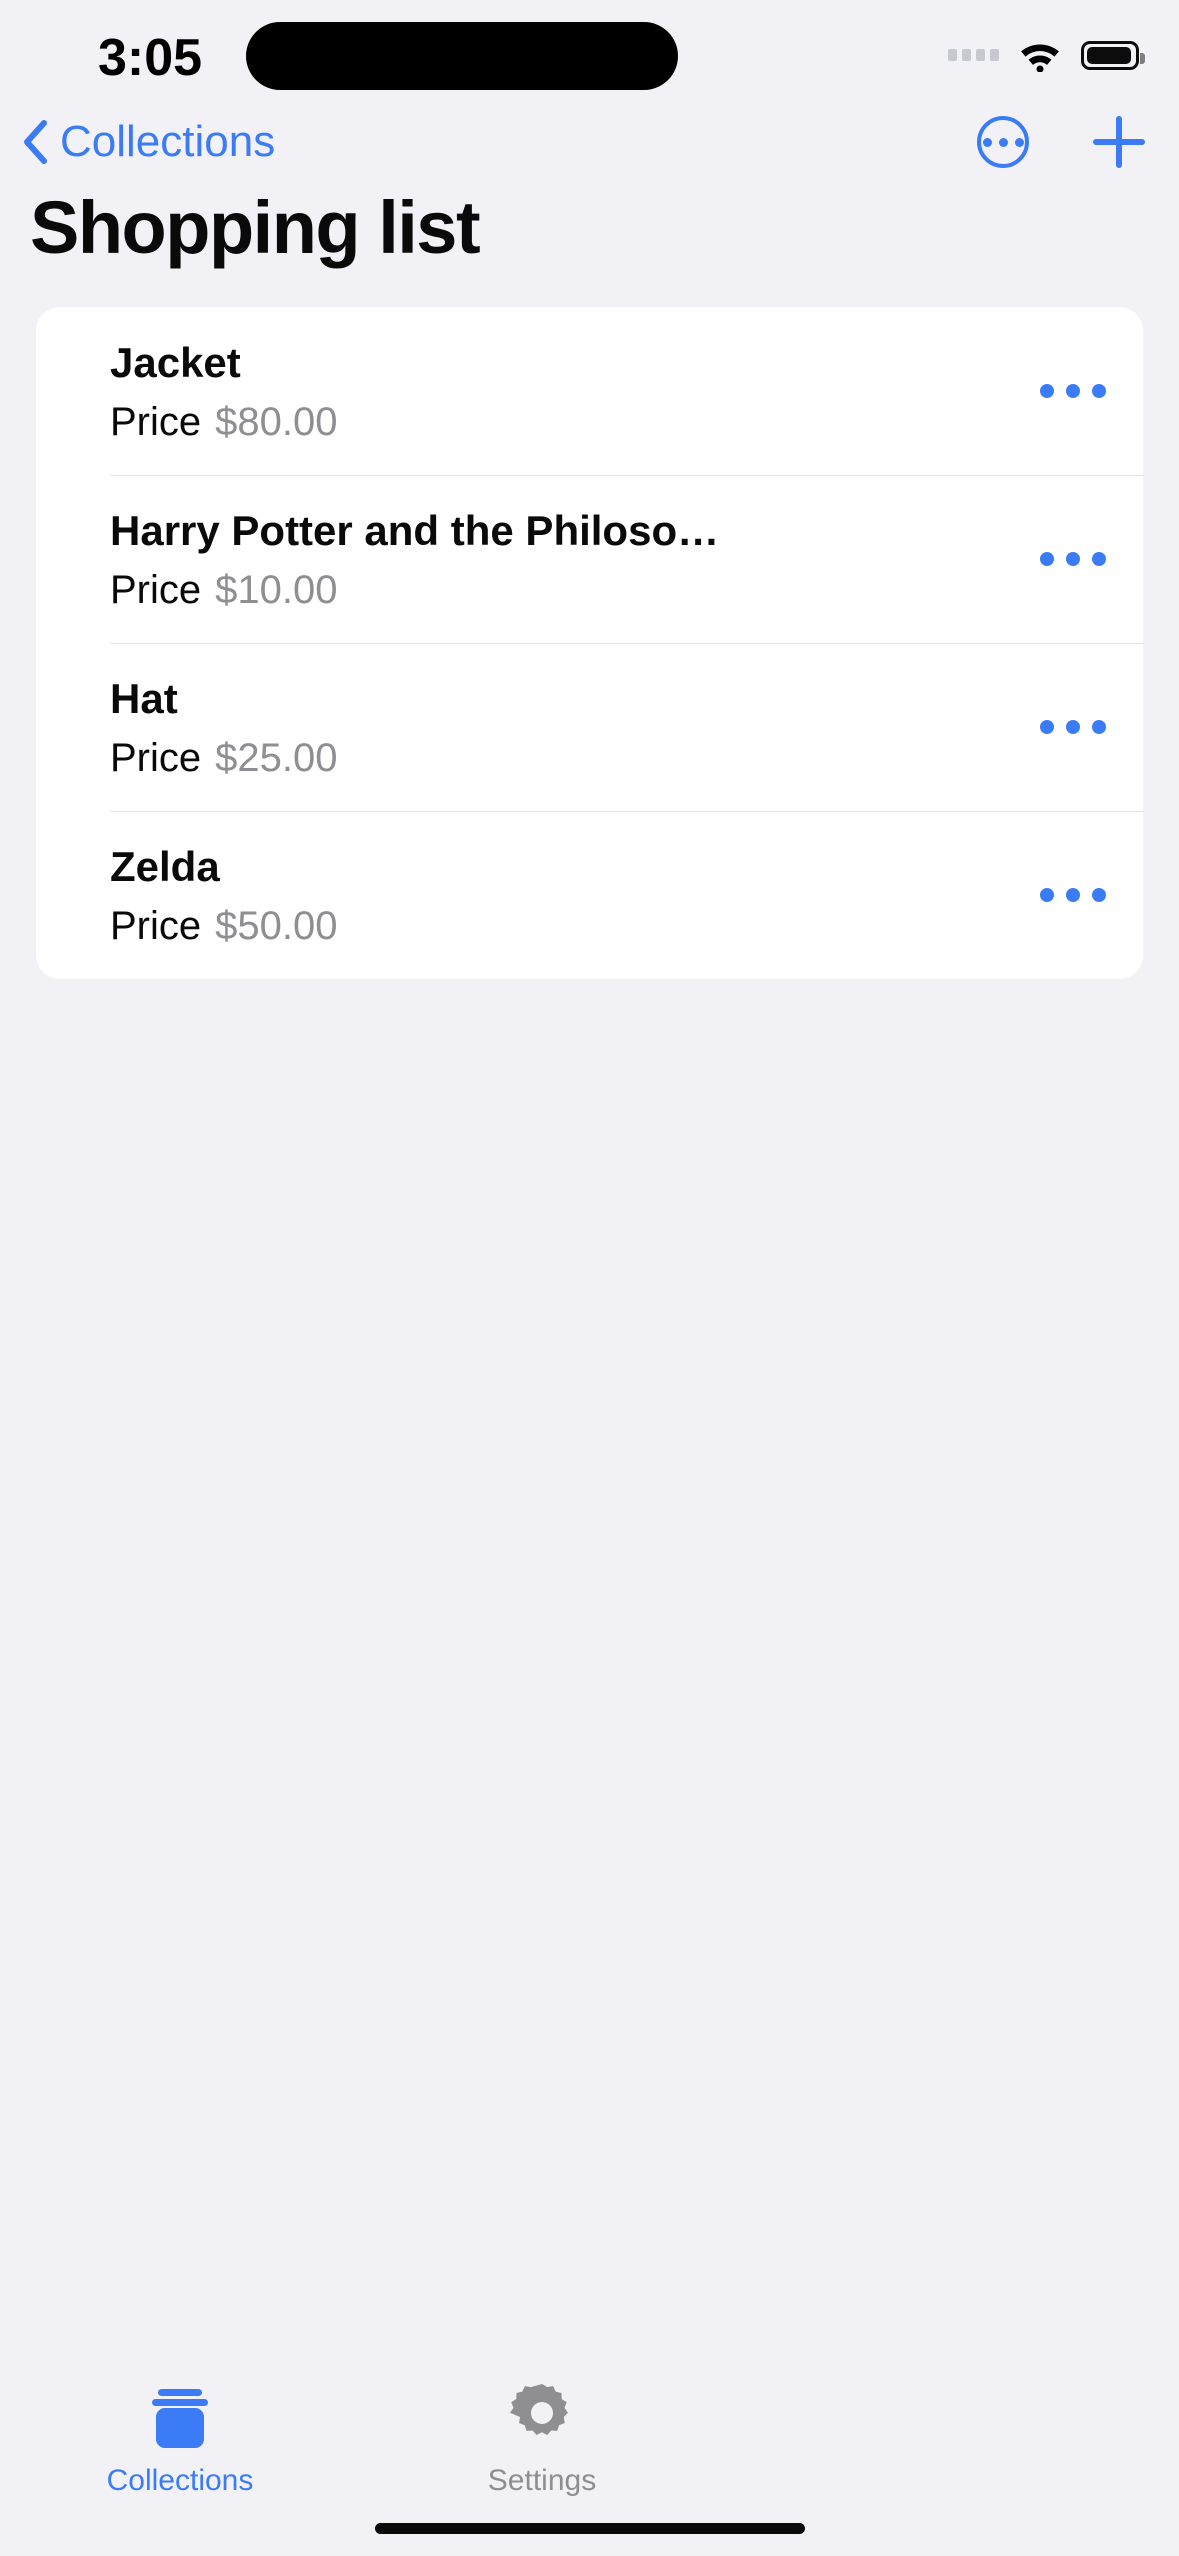 This screenshot has height=2556, width=1179. I want to click on tab-settings-label: Settings, so click(542, 2480).